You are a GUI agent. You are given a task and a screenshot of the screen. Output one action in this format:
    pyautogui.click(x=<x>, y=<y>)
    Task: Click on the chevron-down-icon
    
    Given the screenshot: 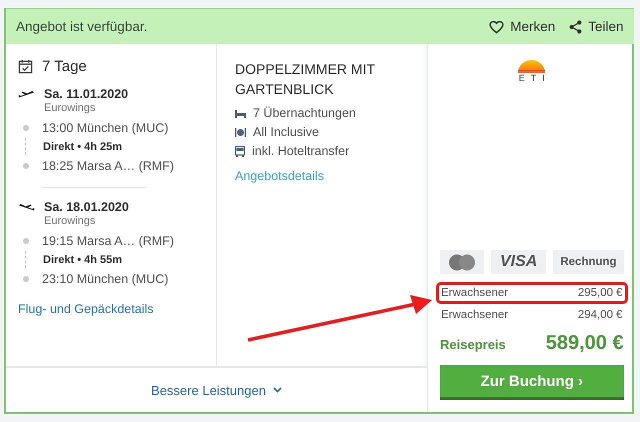 What is the action you would take?
    pyautogui.click(x=277, y=390)
    